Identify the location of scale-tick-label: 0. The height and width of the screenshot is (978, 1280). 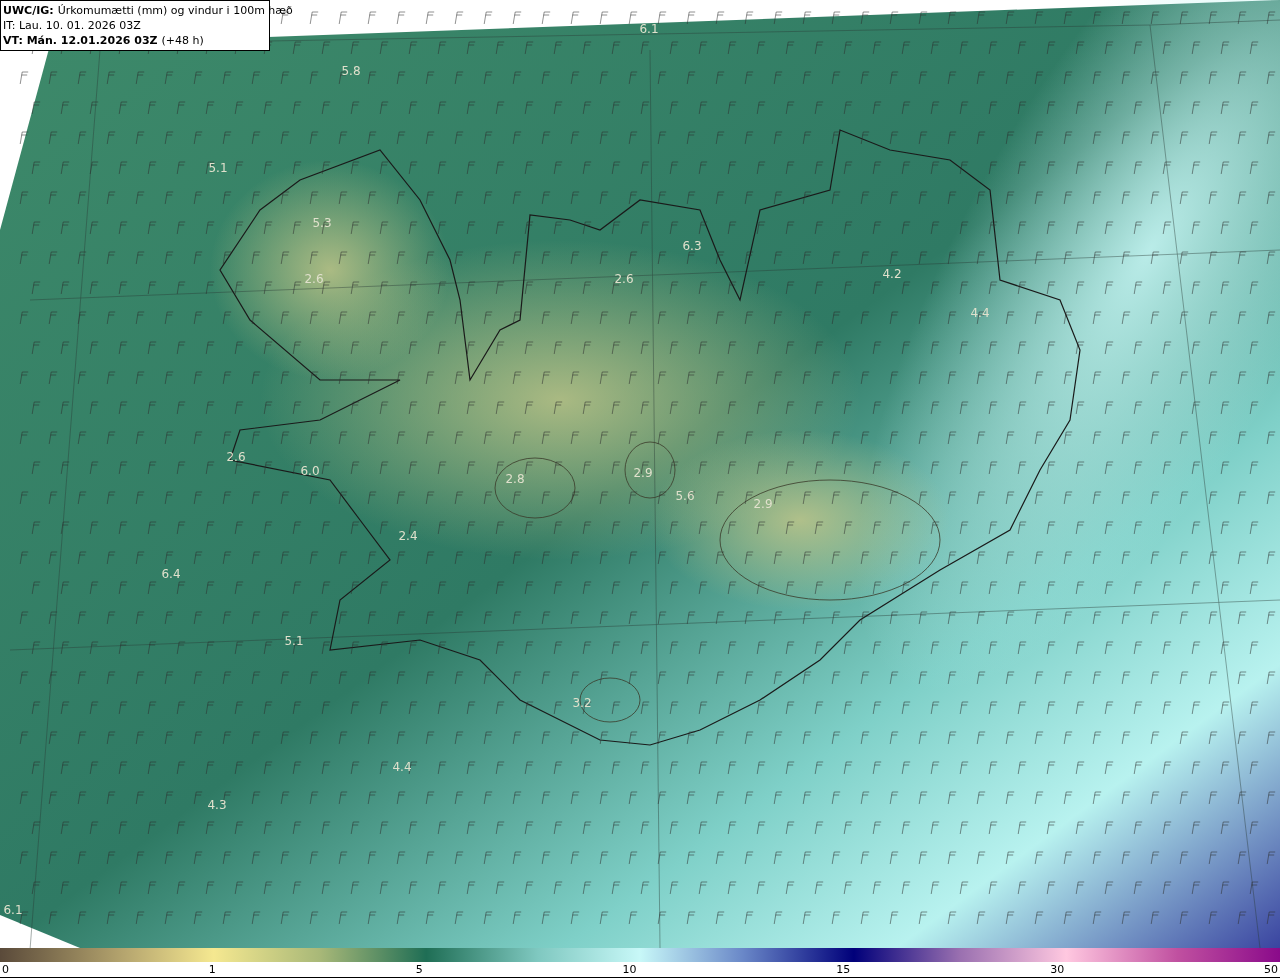
(5, 969).